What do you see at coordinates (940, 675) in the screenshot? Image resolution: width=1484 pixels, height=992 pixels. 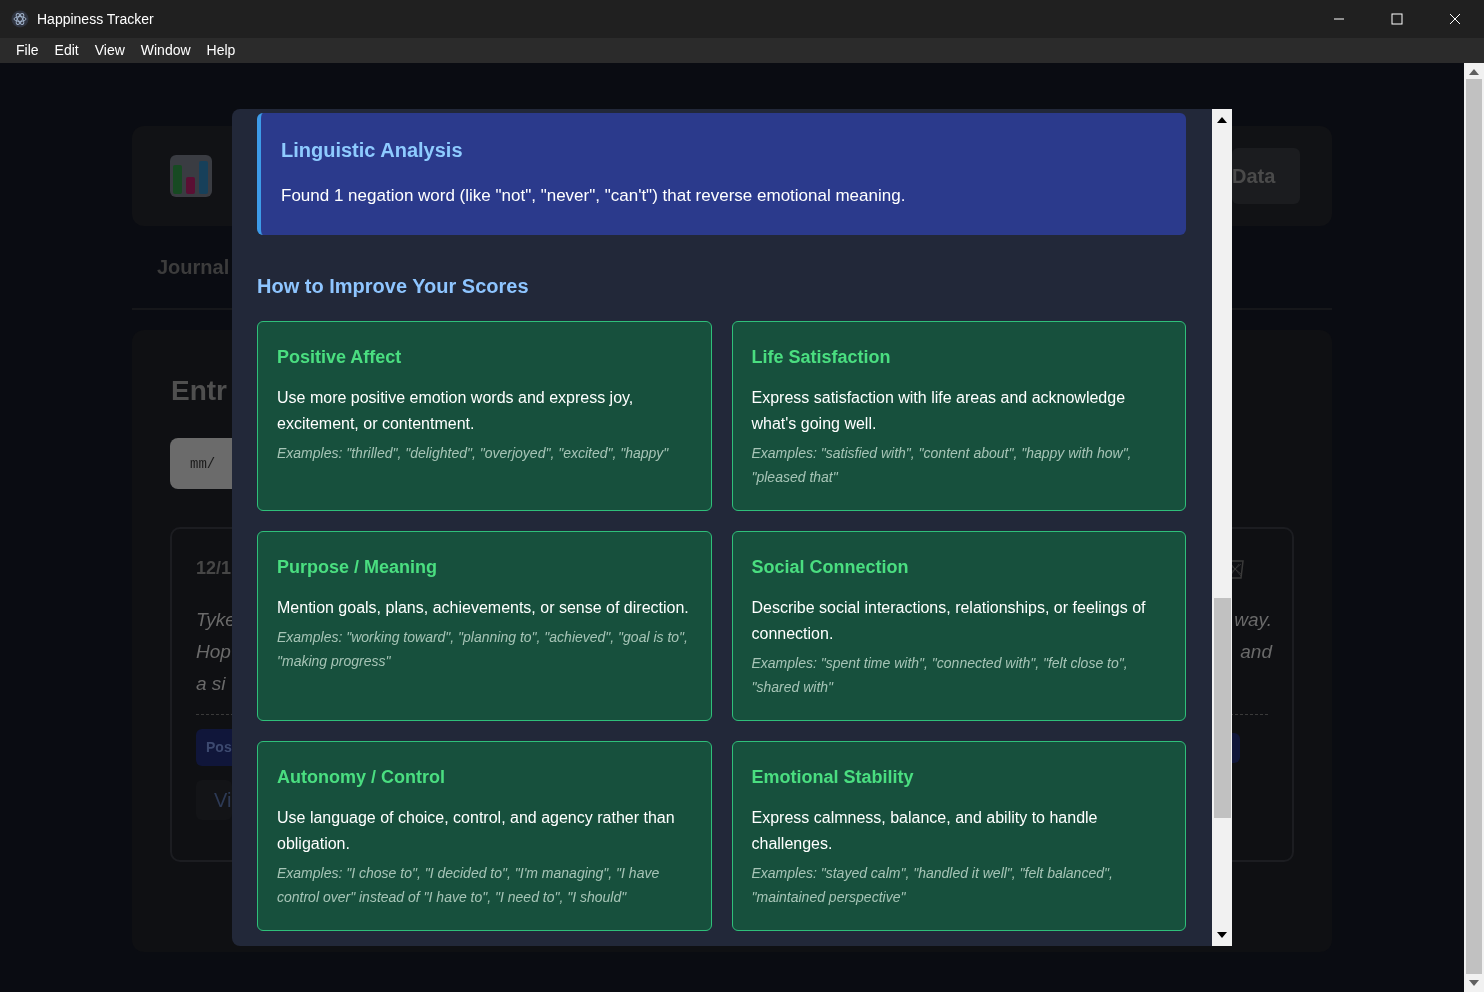 I see `tip-examples: Examples: "spent time with", "connected with", "felt close to", "shared with"` at bounding box center [940, 675].